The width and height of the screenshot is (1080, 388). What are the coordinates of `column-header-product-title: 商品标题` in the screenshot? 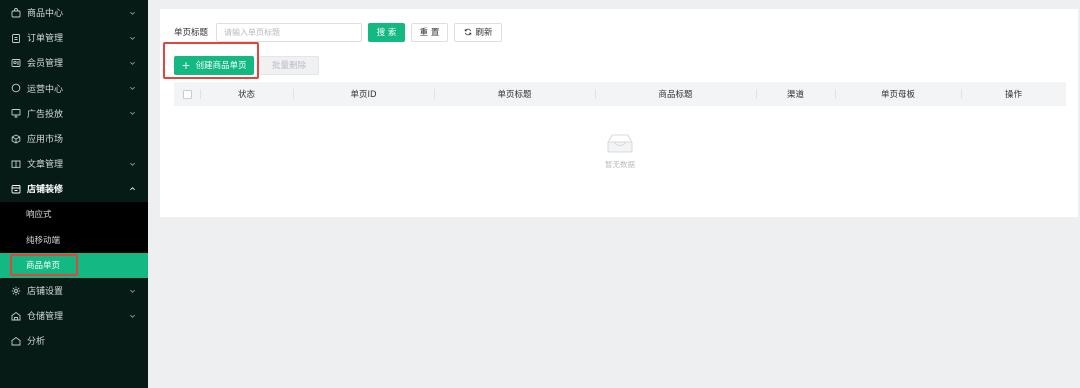 It's located at (675, 94).